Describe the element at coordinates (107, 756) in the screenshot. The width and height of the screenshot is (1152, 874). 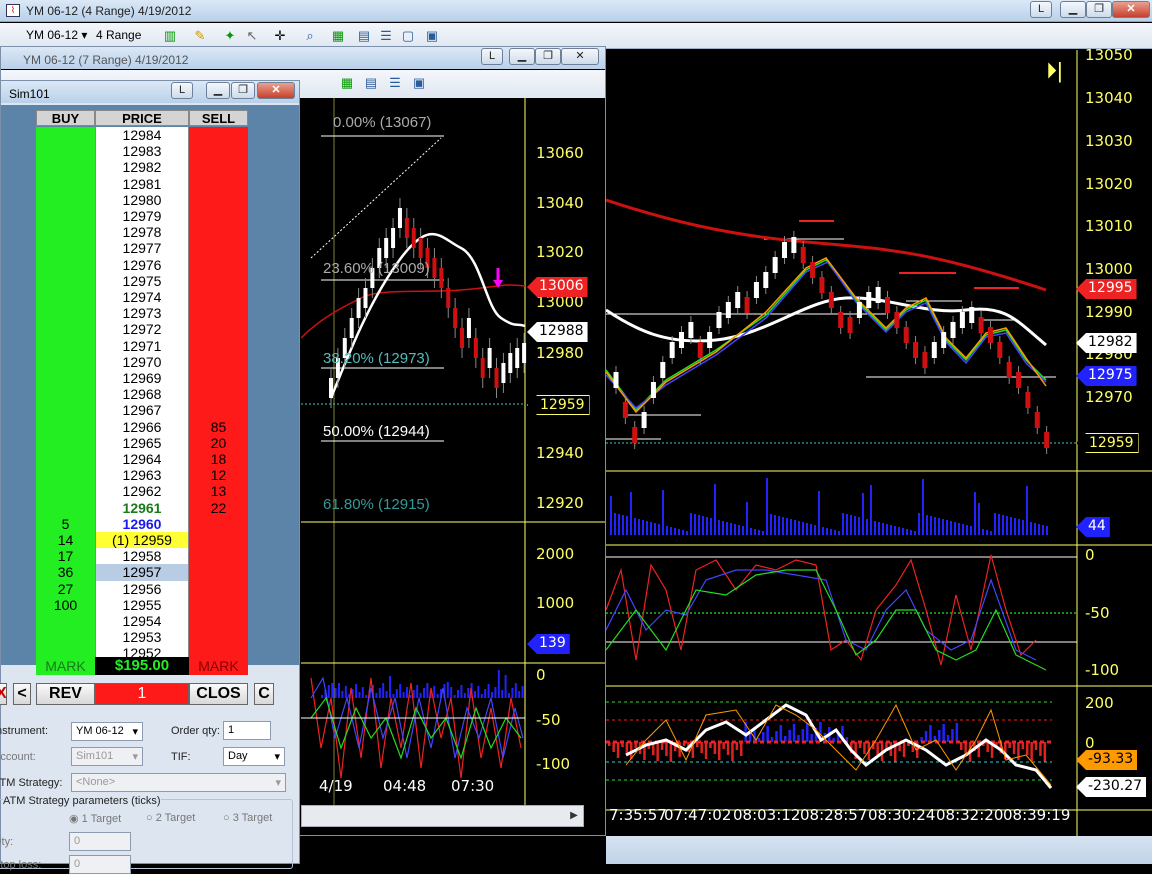
I see `account-field: Sim101 ▾` at that location.